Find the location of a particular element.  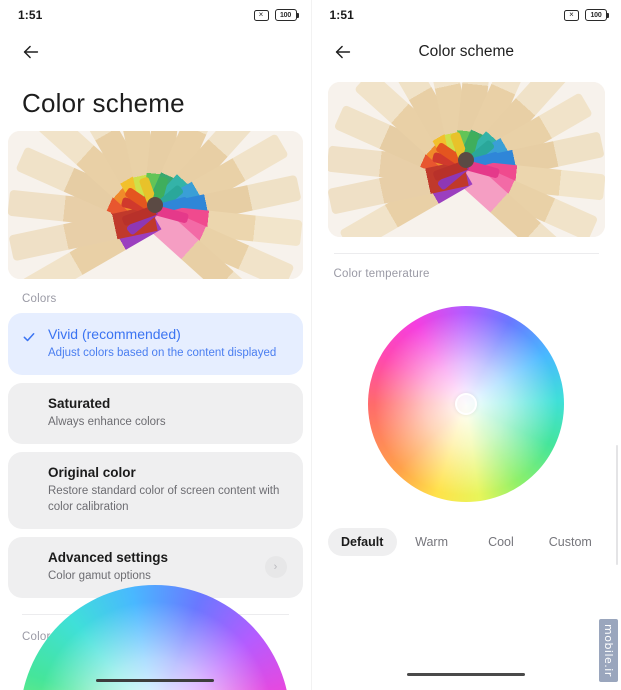

option-saturated: Saturated Always enhance colors is located at coordinates (155, 413).